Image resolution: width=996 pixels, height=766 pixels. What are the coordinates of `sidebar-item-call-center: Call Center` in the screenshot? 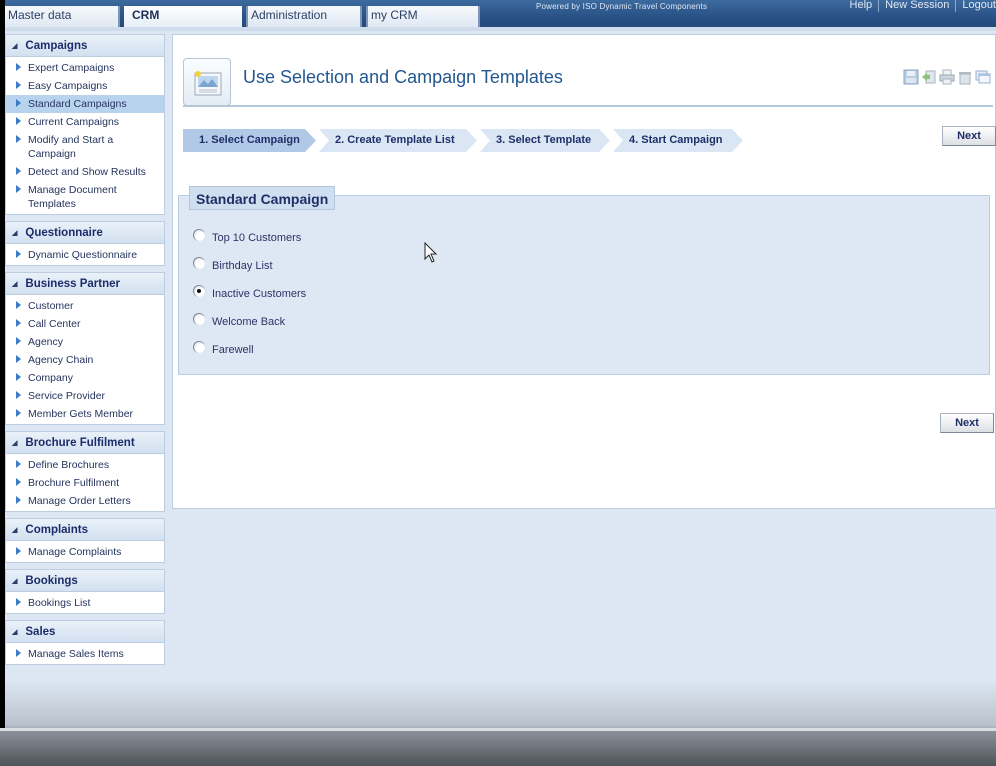 It's located at (85, 324).